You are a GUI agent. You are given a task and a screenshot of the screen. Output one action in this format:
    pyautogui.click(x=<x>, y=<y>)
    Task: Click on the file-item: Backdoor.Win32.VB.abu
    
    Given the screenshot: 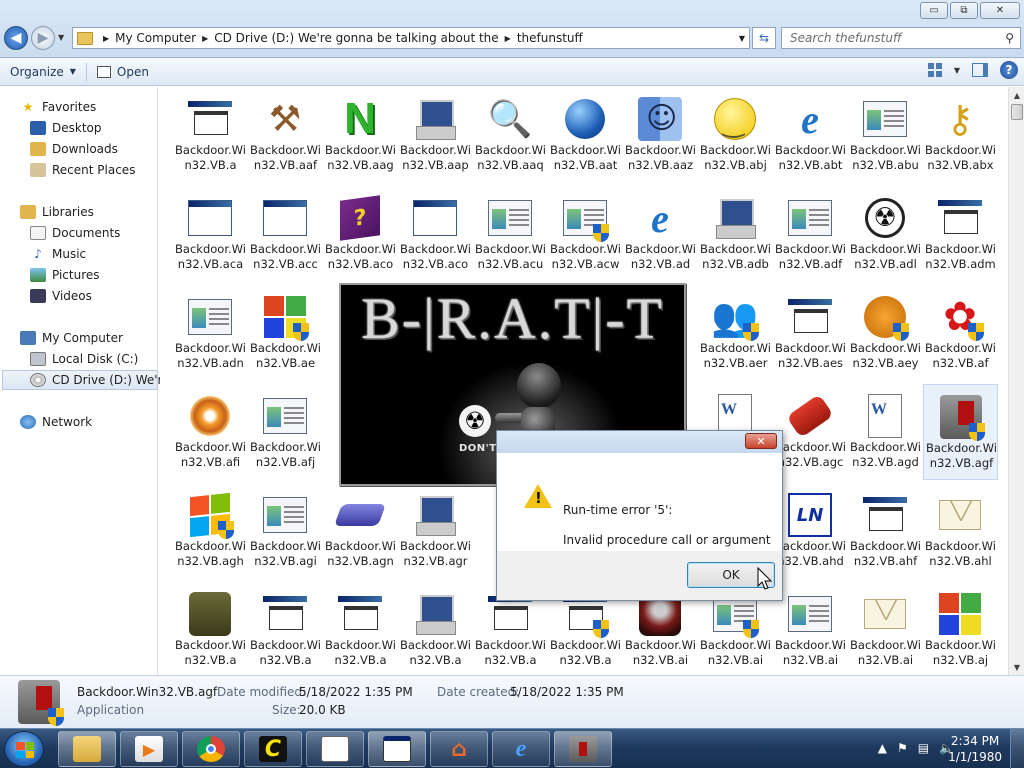 What is the action you would take?
    pyautogui.click(x=885, y=135)
    